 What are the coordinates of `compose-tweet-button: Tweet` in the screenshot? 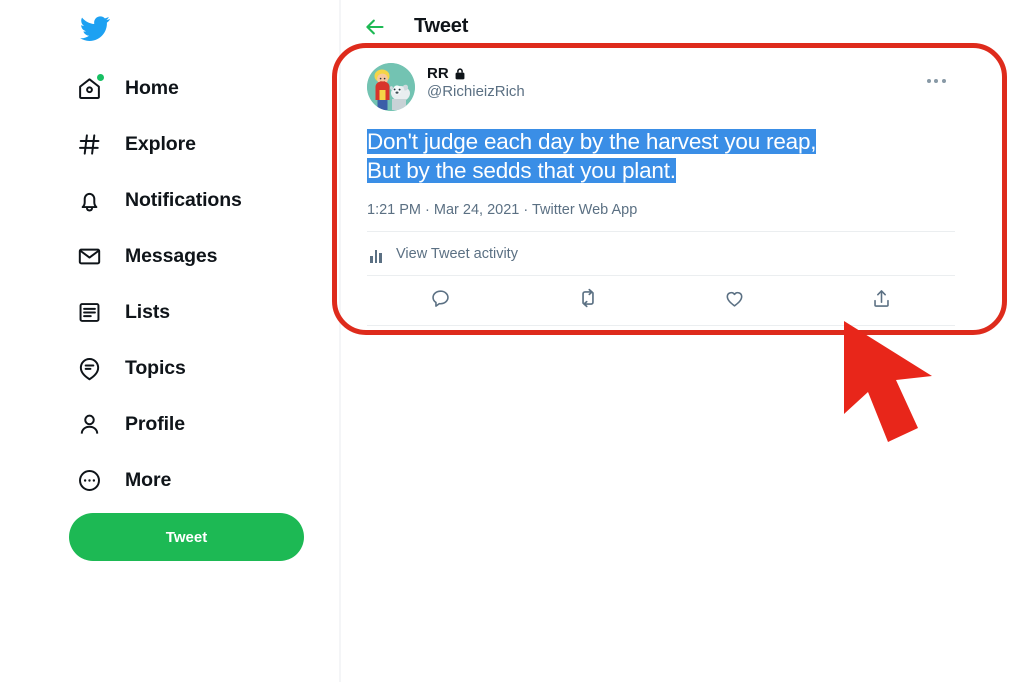 It's located at (186, 537).